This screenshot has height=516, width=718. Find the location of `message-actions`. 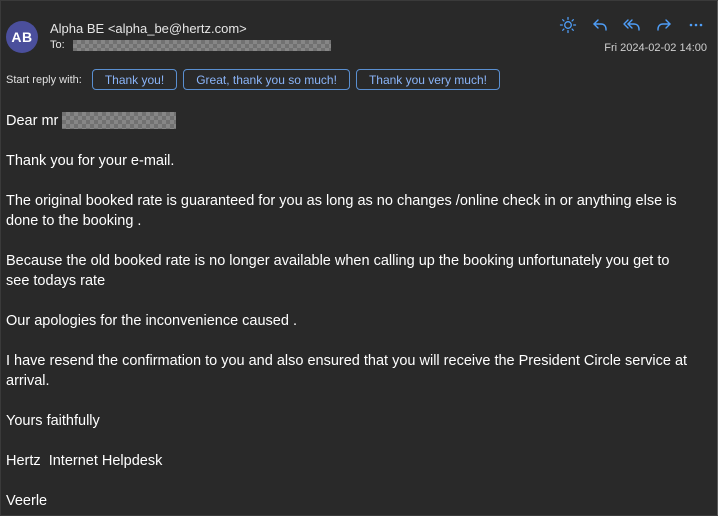

message-actions is located at coordinates (632, 25).